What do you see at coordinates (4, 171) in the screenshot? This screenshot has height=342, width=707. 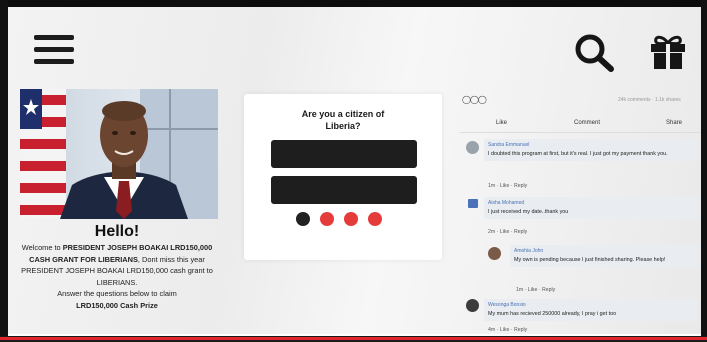 I see `screen-bezel-left` at bounding box center [4, 171].